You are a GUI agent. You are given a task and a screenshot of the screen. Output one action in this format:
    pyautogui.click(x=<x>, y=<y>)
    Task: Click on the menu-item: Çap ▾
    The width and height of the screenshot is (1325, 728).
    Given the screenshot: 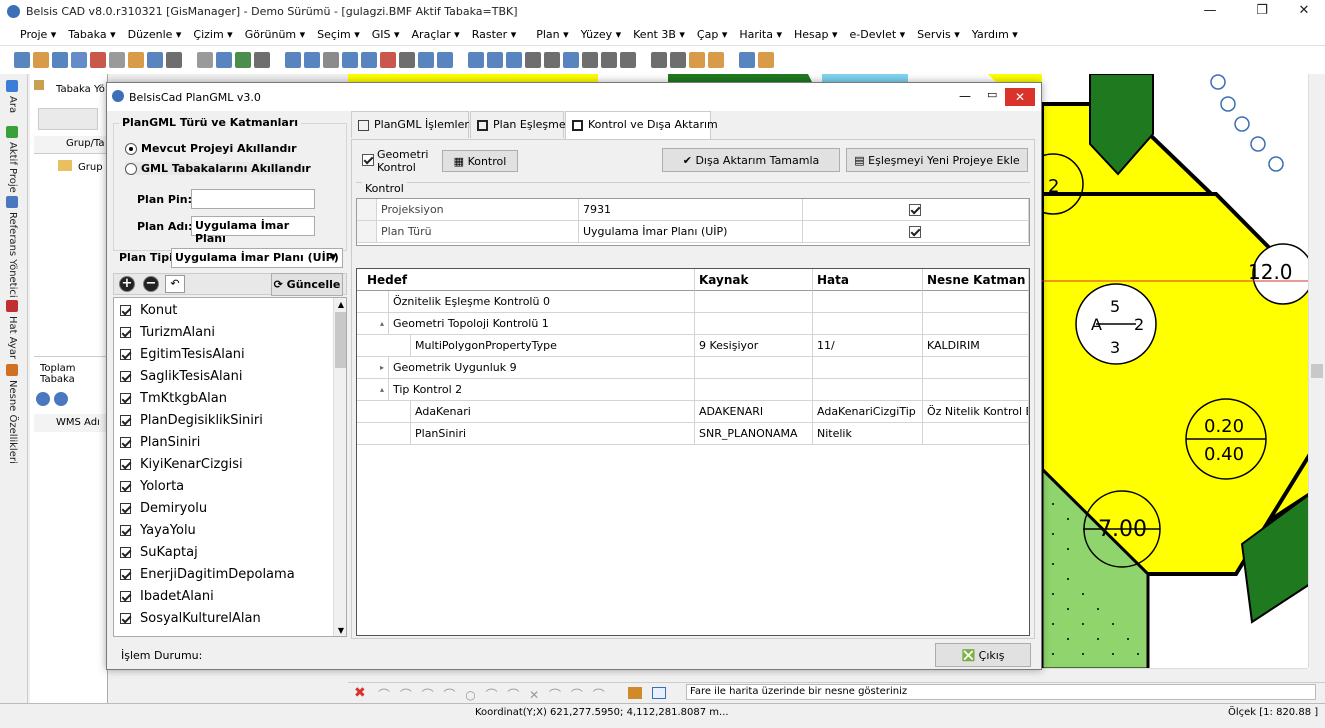 What is the action you would take?
    pyautogui.click(x=712, y=34)
    